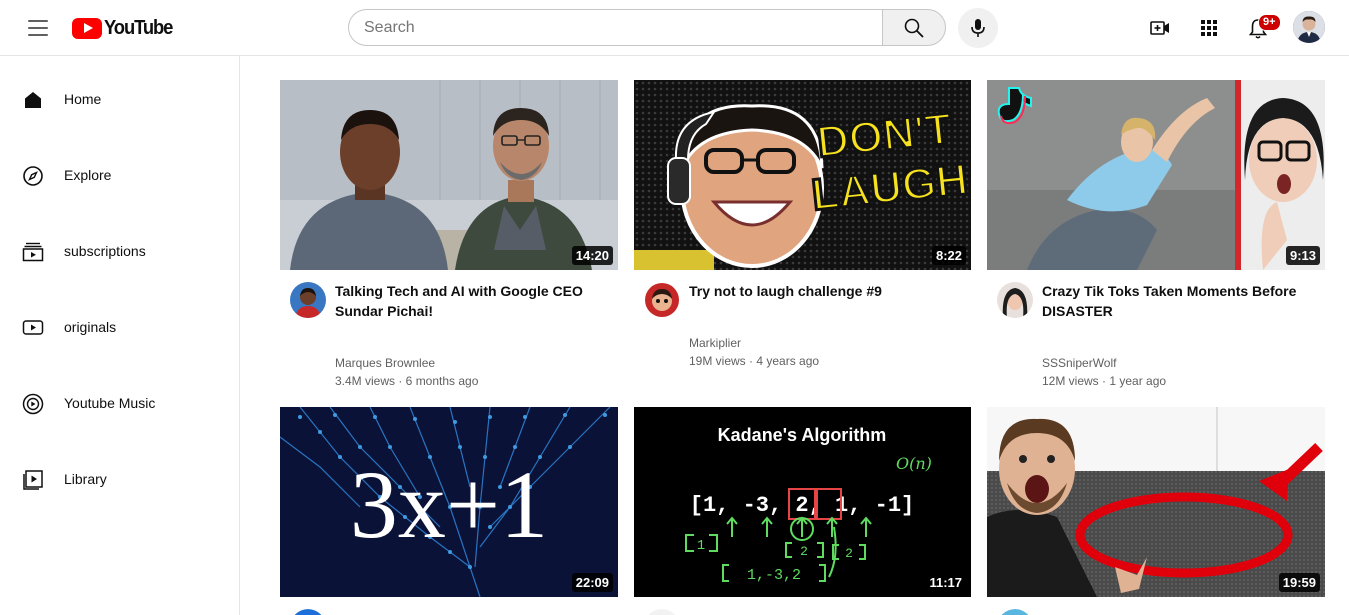 This screenshot has height=615, width=1349. I want to click on sidebar-item-subscriptions: subscriptions, so click(120, 252).